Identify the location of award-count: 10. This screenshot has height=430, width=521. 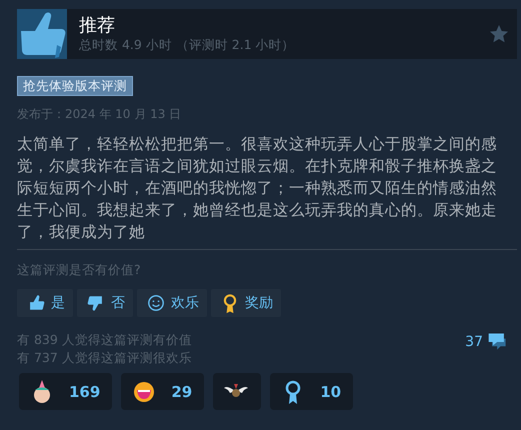
(331, 391).